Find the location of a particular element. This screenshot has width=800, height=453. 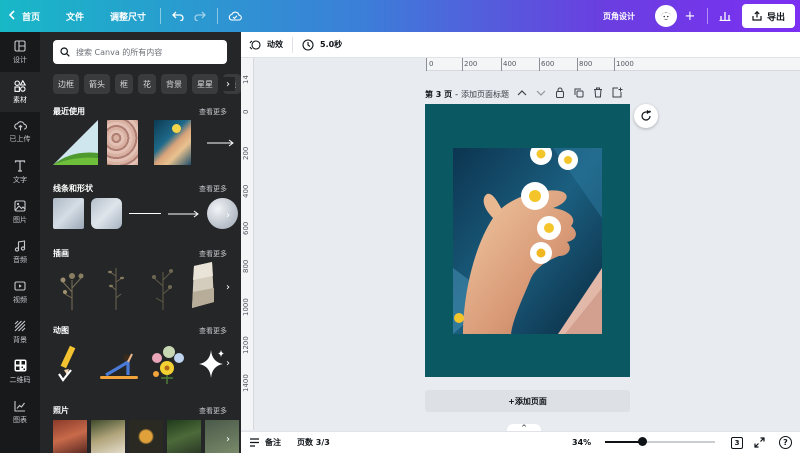

see-more-recent: 查看更多 is located at coordinates (213, 112).